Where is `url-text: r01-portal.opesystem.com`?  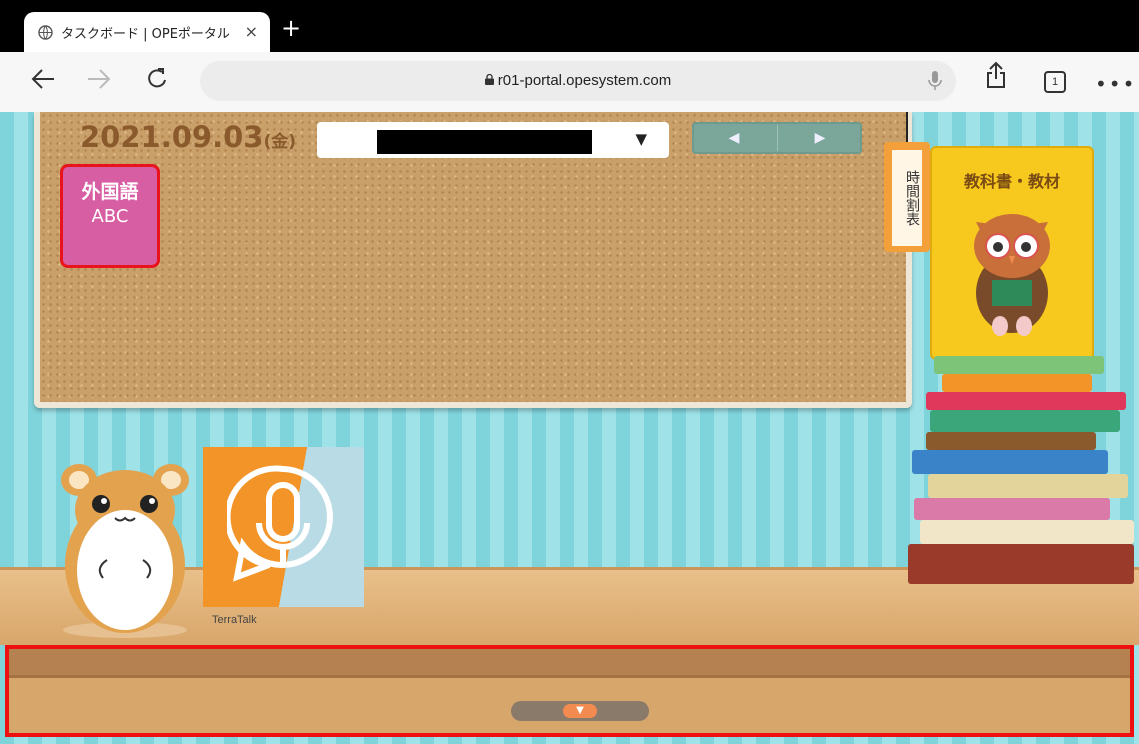
url-text: r01-portal.opesystem.com is located at coordinates (584, 80).